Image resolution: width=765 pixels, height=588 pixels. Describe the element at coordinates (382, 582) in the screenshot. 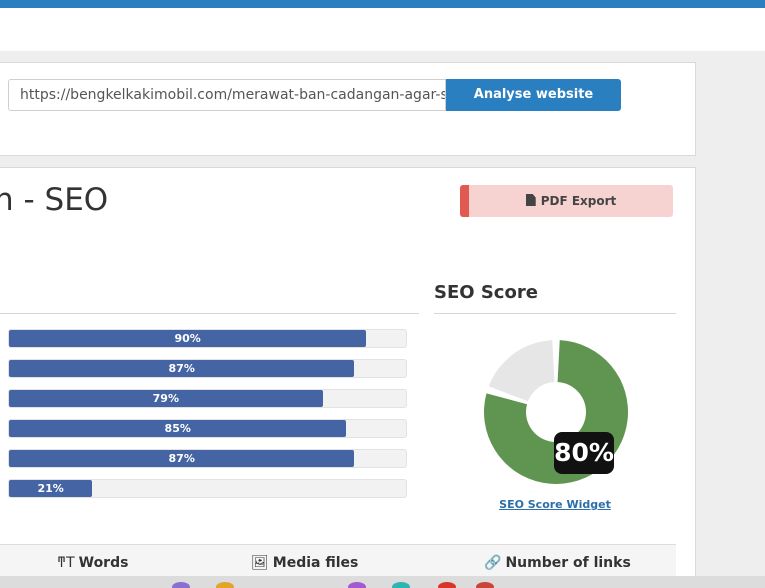

I see `os-taskbar` at that location.